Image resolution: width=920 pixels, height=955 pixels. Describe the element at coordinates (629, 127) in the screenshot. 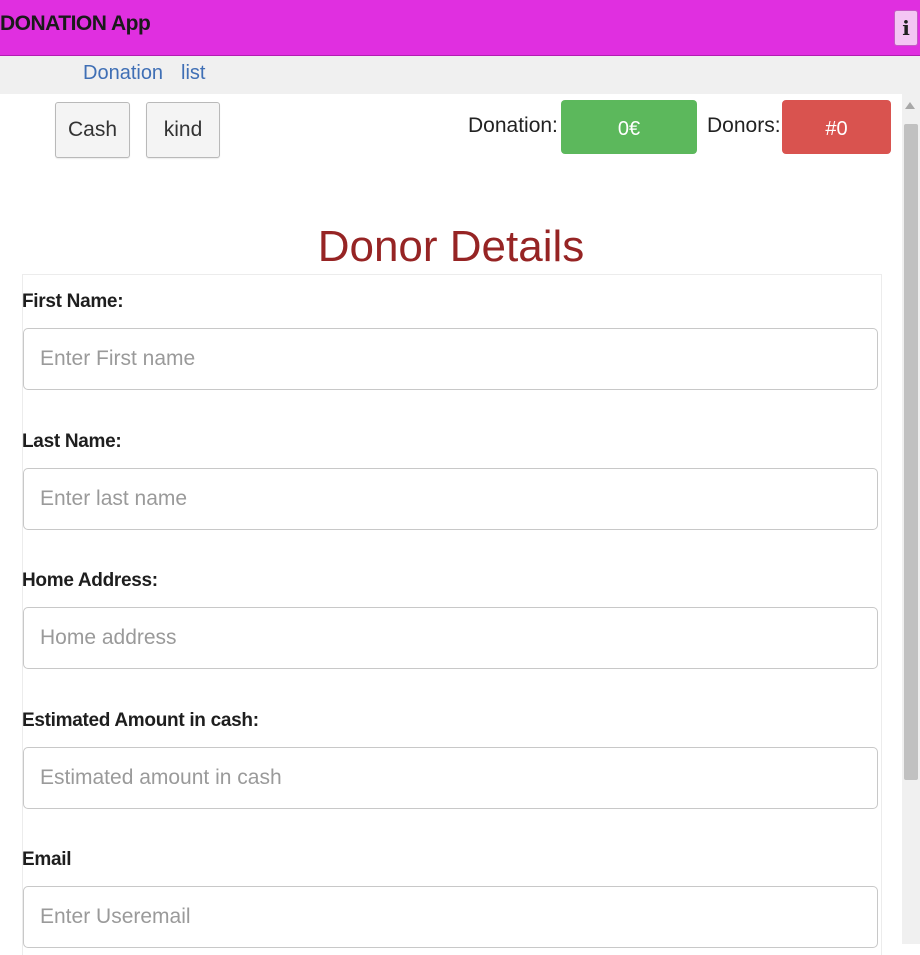

I see `donation-total-badge: 0€` at that location.